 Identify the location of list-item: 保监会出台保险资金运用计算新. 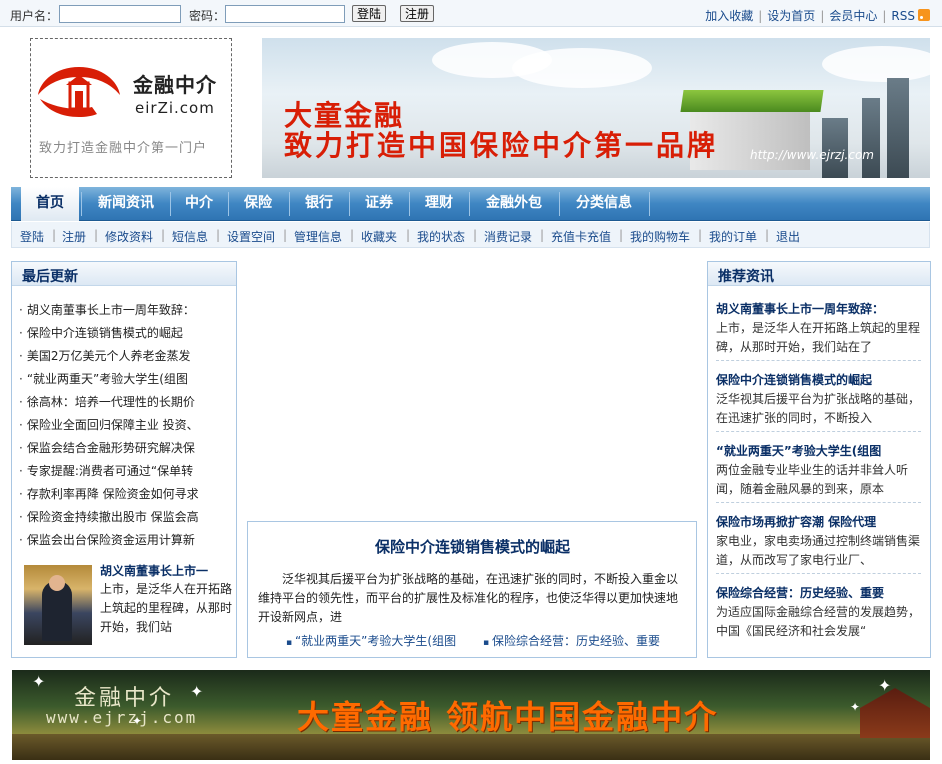
(107, 539).